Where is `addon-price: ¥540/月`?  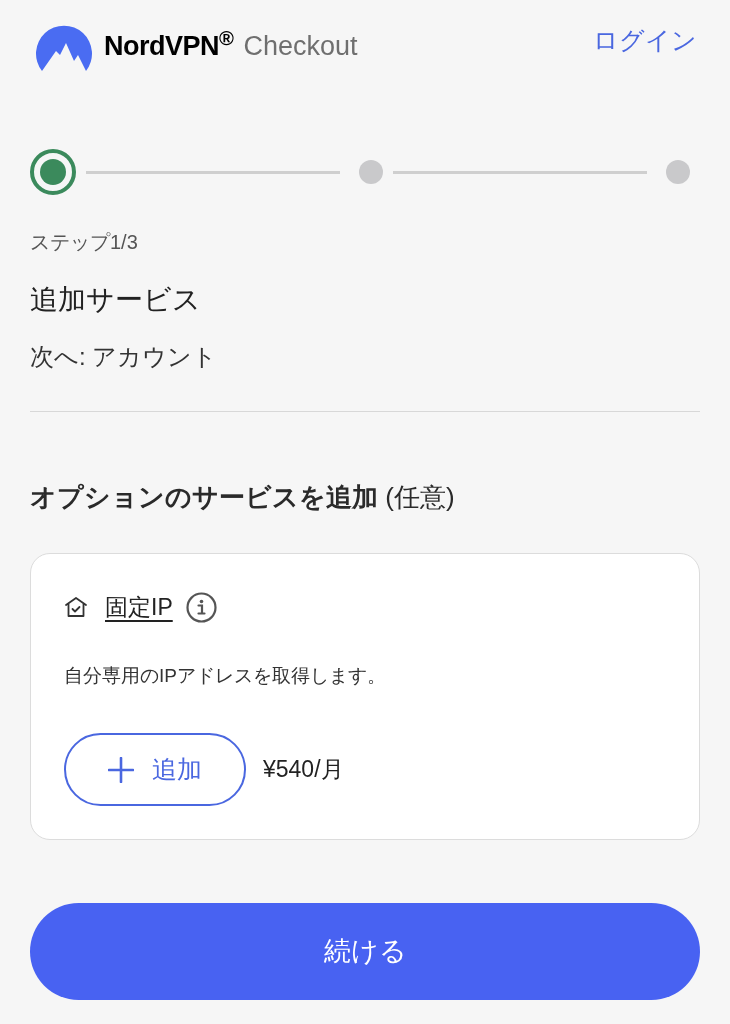
addon-price: ¥540/月 is located at coordinates (303, 770).